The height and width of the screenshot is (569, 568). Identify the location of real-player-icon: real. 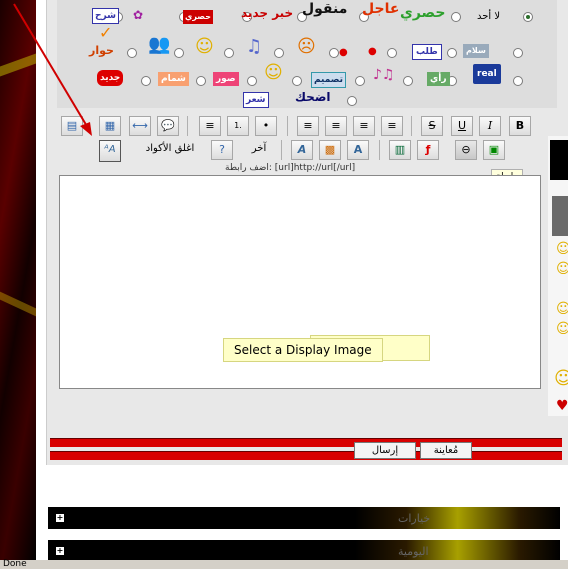
(487, 74).